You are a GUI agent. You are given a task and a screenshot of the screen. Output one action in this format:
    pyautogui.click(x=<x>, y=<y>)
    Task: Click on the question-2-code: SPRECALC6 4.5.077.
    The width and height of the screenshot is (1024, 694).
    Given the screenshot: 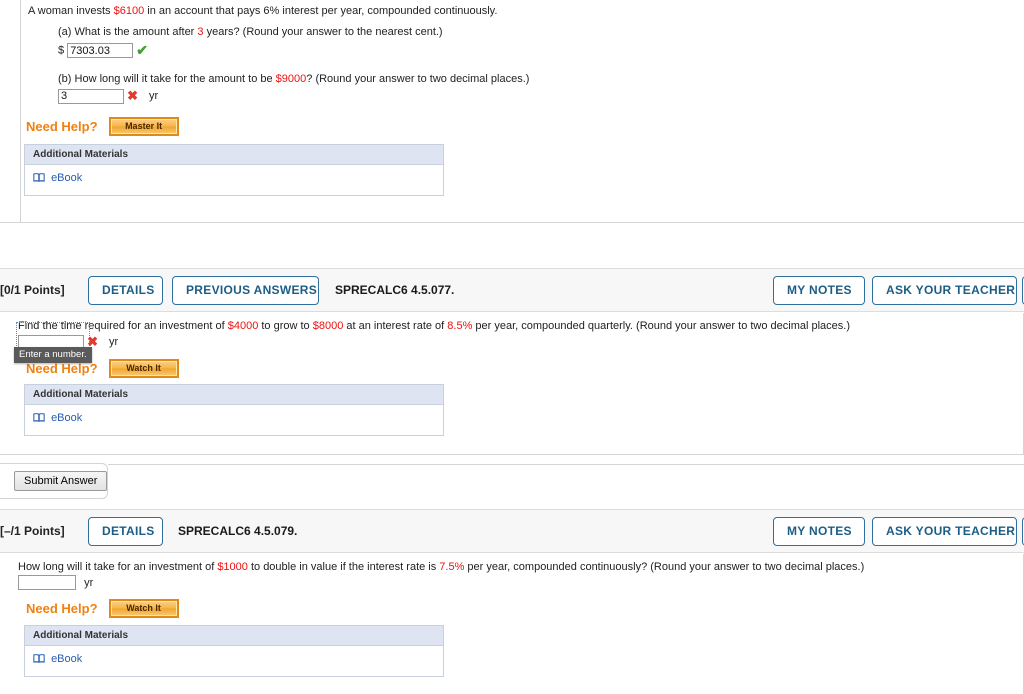 What is the action you would take?
    pyautogui.click(x=395, y=290)
    